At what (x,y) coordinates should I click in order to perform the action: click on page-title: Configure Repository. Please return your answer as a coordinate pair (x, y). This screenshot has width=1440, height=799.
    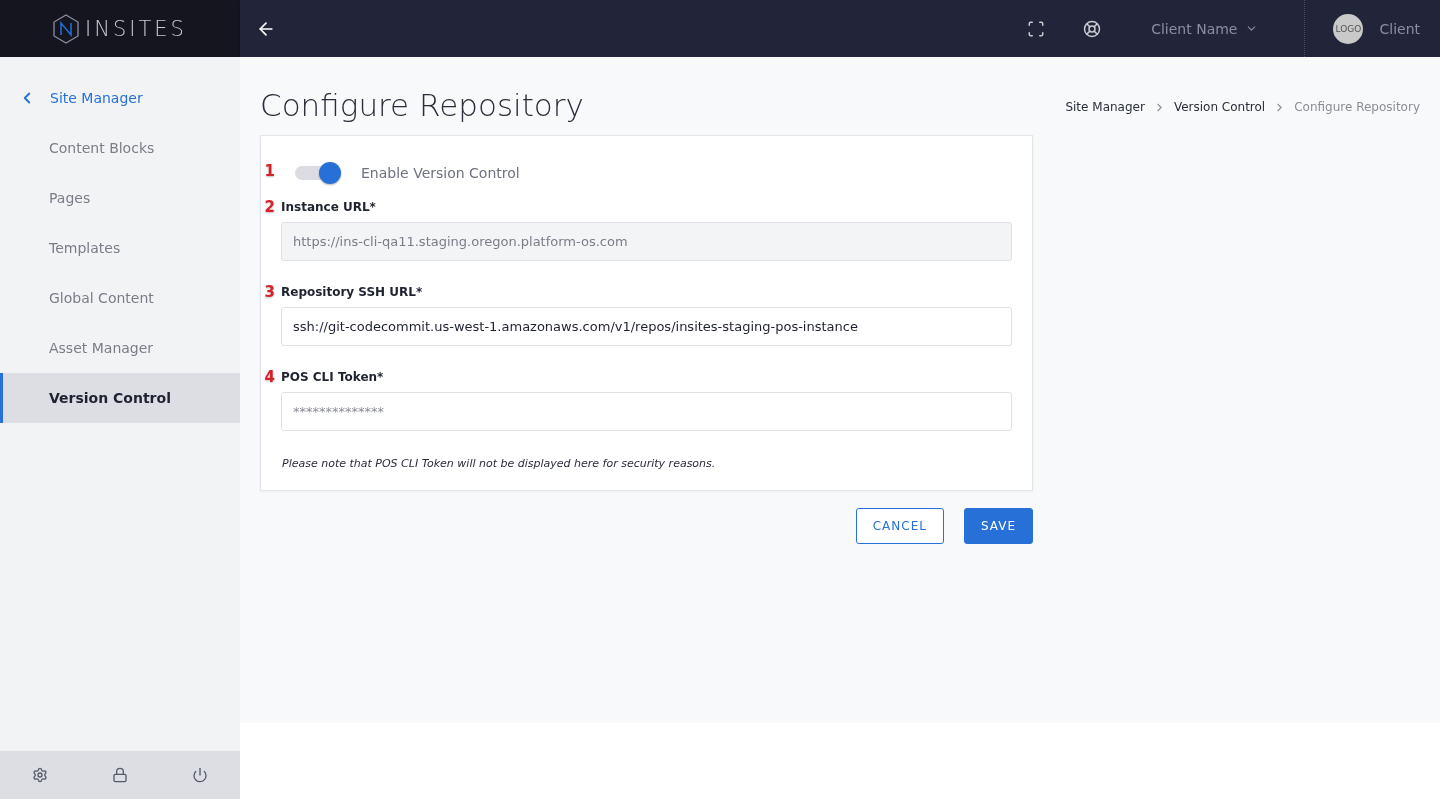
    Looking at the image, I should click on (422, 105).